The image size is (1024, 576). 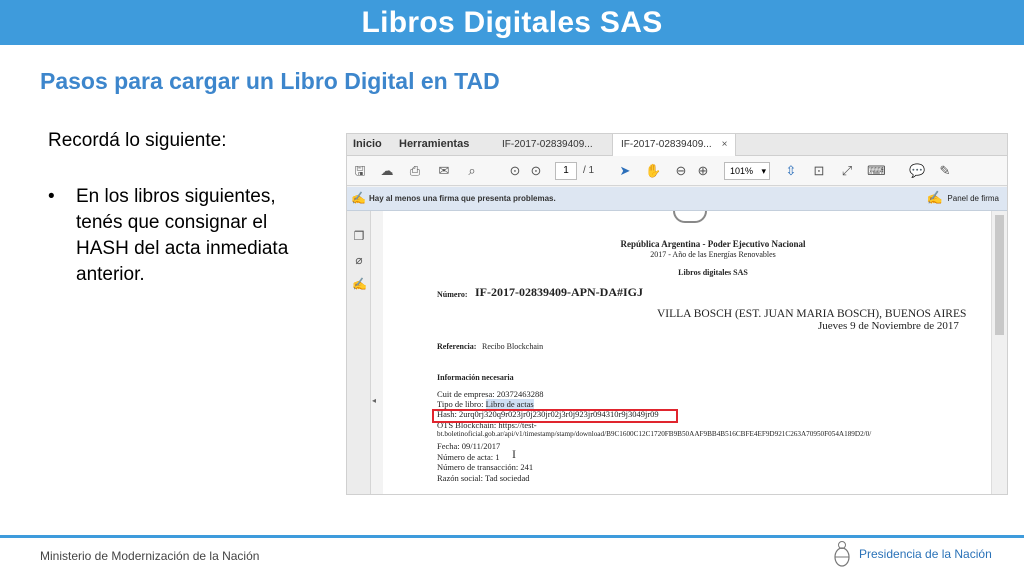 What do you see at coordinates (444, 171) in the screenshot?
I see `email-icon: ✉` at bounding box center [444, 171].